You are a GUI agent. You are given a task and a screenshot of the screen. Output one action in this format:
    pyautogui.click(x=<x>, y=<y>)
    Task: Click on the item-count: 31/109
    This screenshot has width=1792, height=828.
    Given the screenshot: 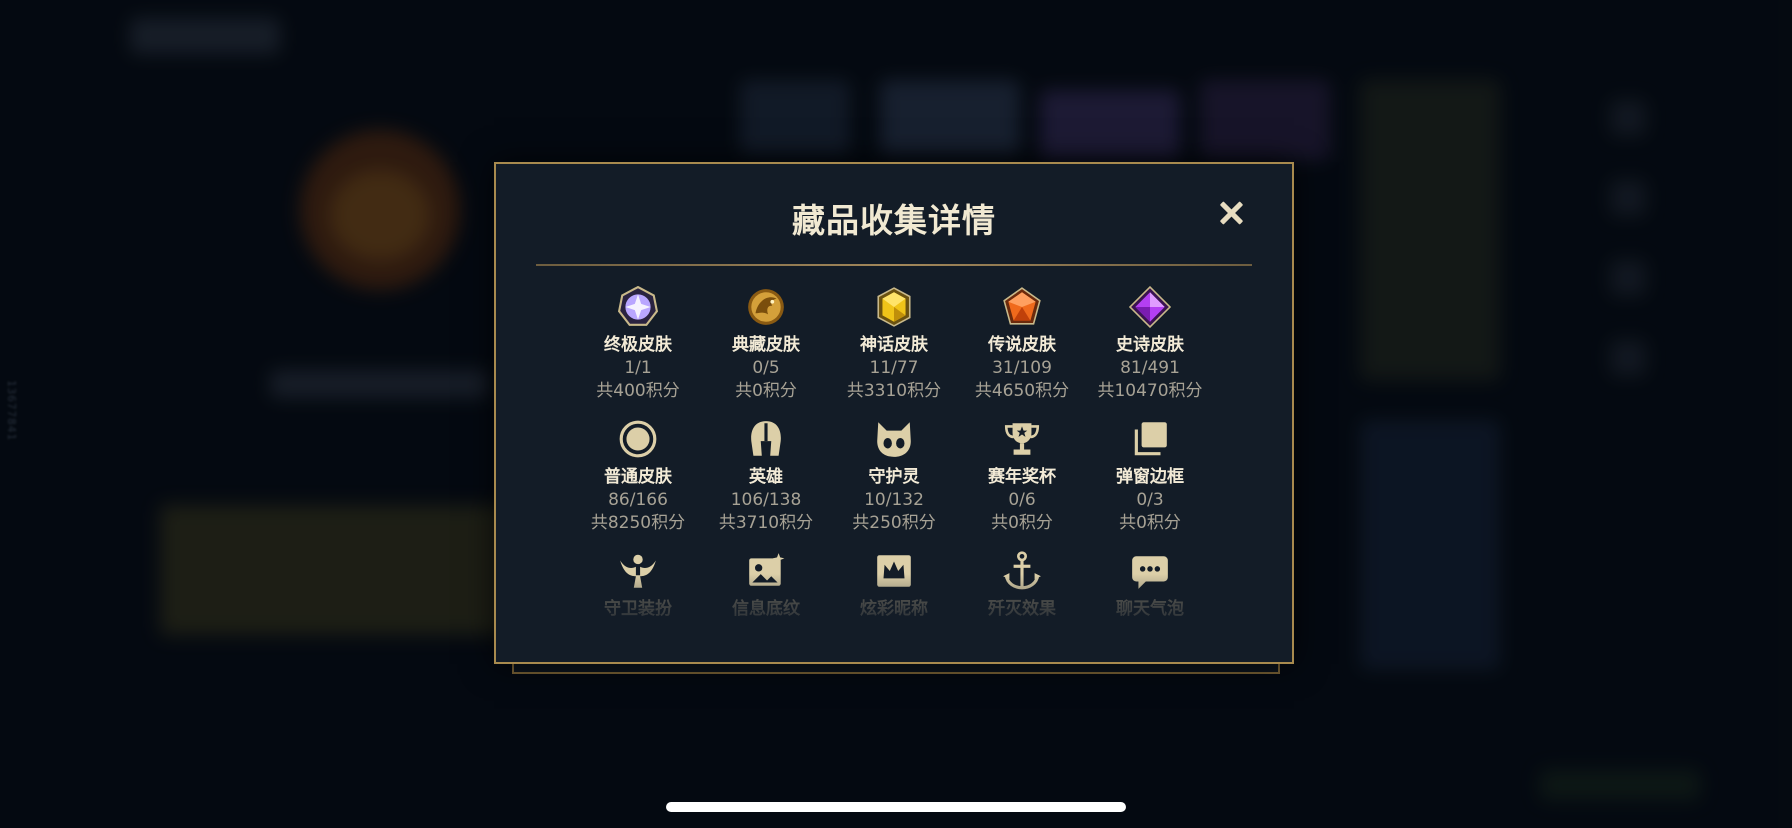 What is the action you would take?
    pyautogui.click(x=1022, y=368)
    